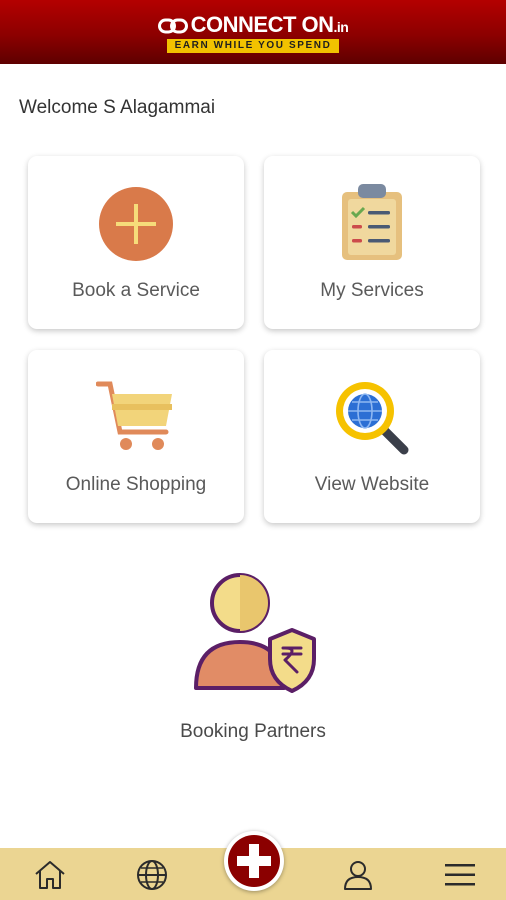 The height and width of the screenshot is (900, 506). I want to click on my-services-tile: My Services, so click(372, 242).